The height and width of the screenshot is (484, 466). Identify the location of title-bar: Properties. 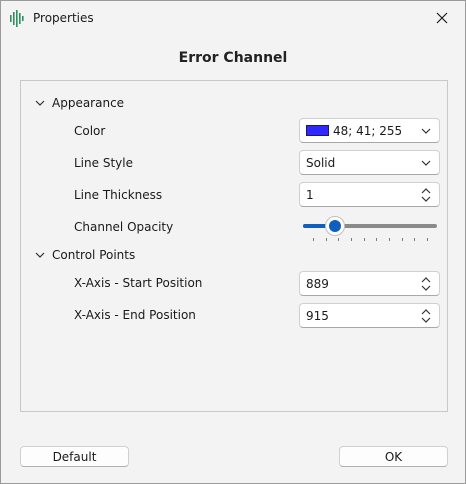
(233, 18).